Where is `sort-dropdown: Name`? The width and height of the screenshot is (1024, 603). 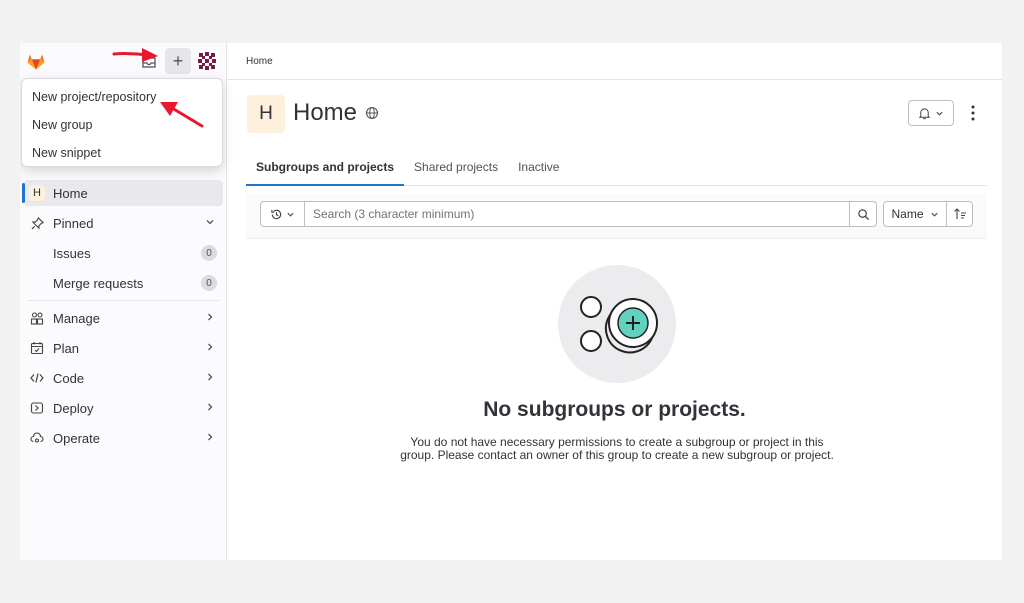
sort-dropdown: Name is located at coordinates (915, 214).